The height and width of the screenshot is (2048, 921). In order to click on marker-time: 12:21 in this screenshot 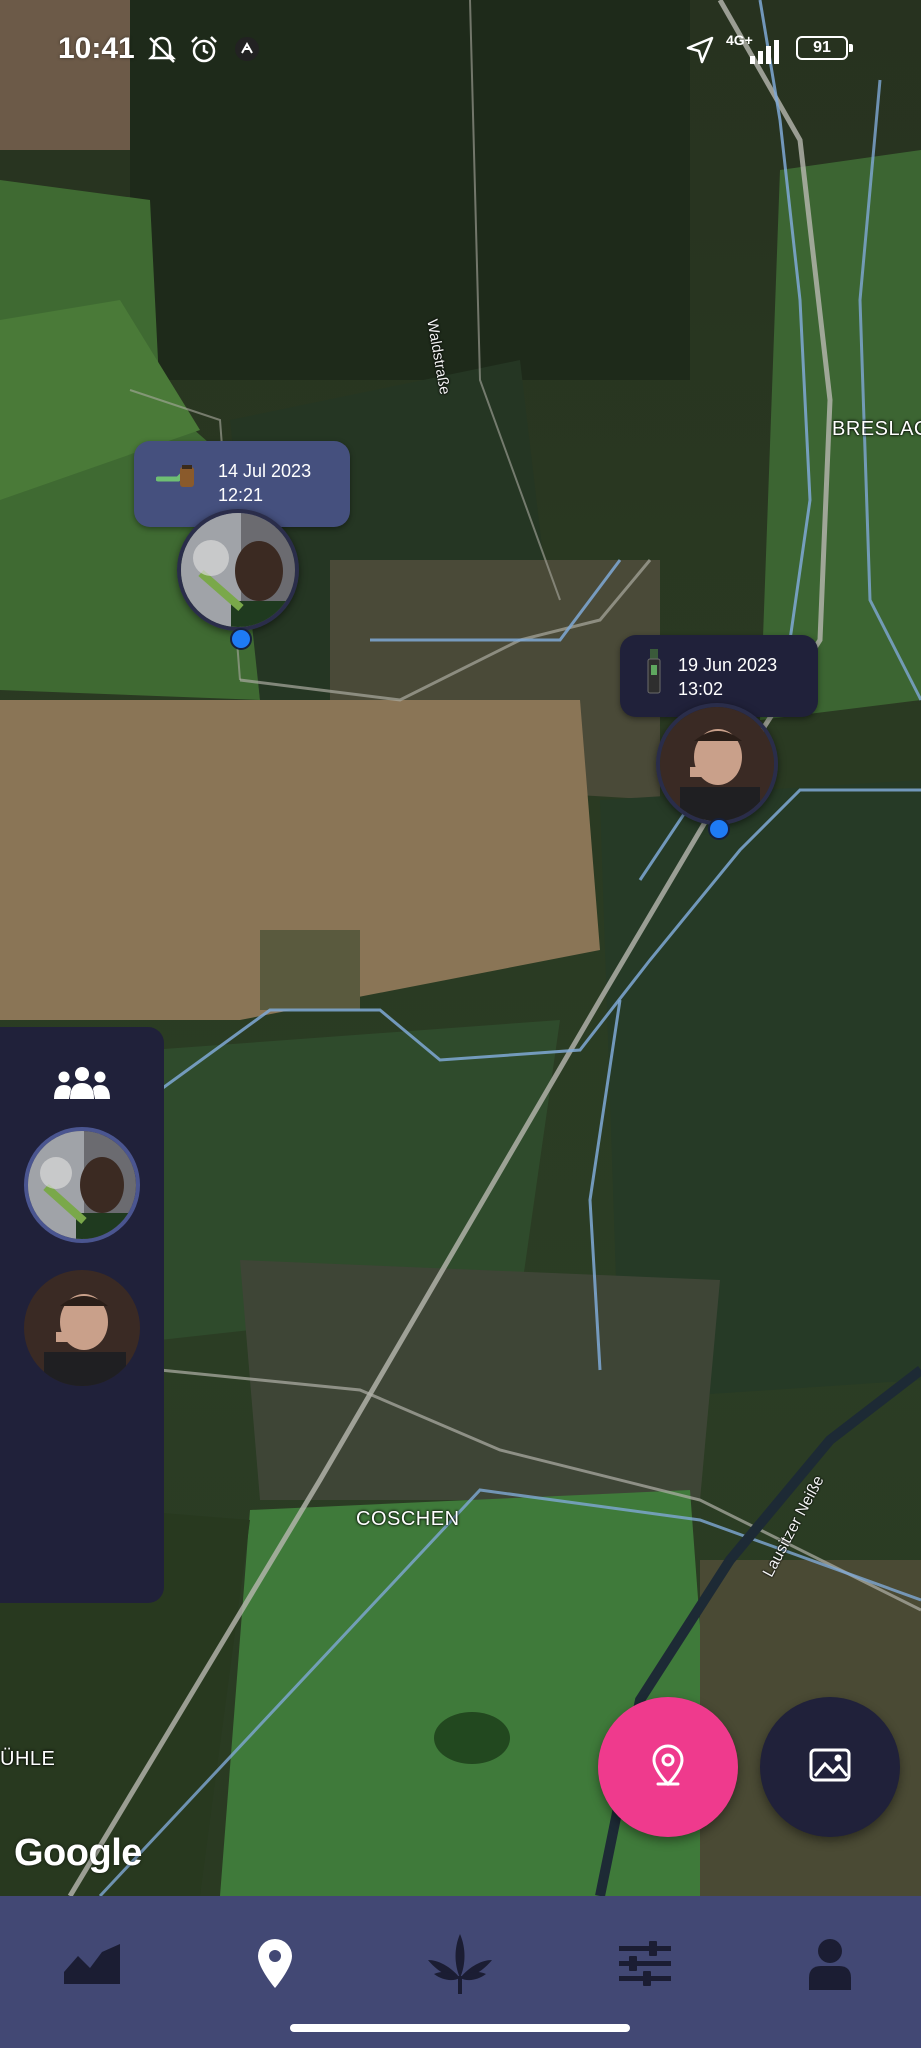, I will do `click(241, 495)`.